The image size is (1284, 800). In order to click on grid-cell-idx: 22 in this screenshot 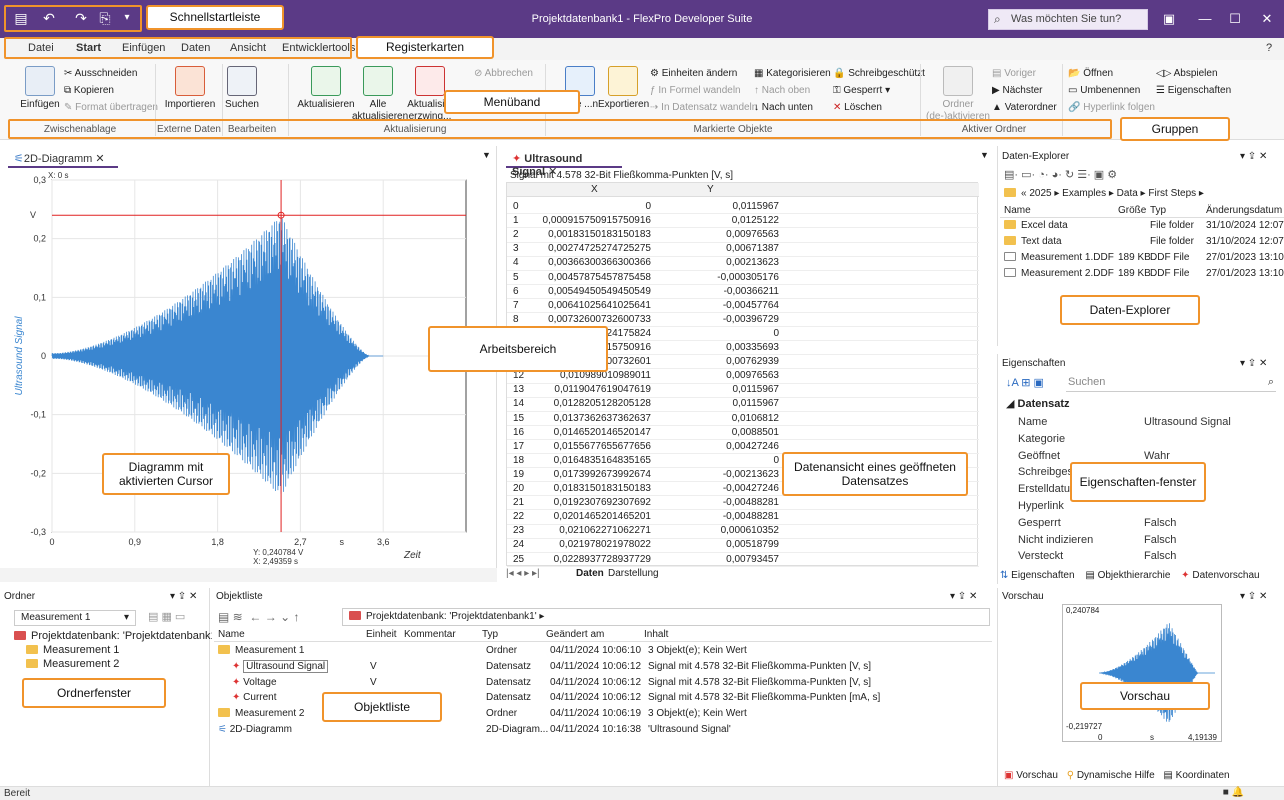, I will do `click(518, 516)`.